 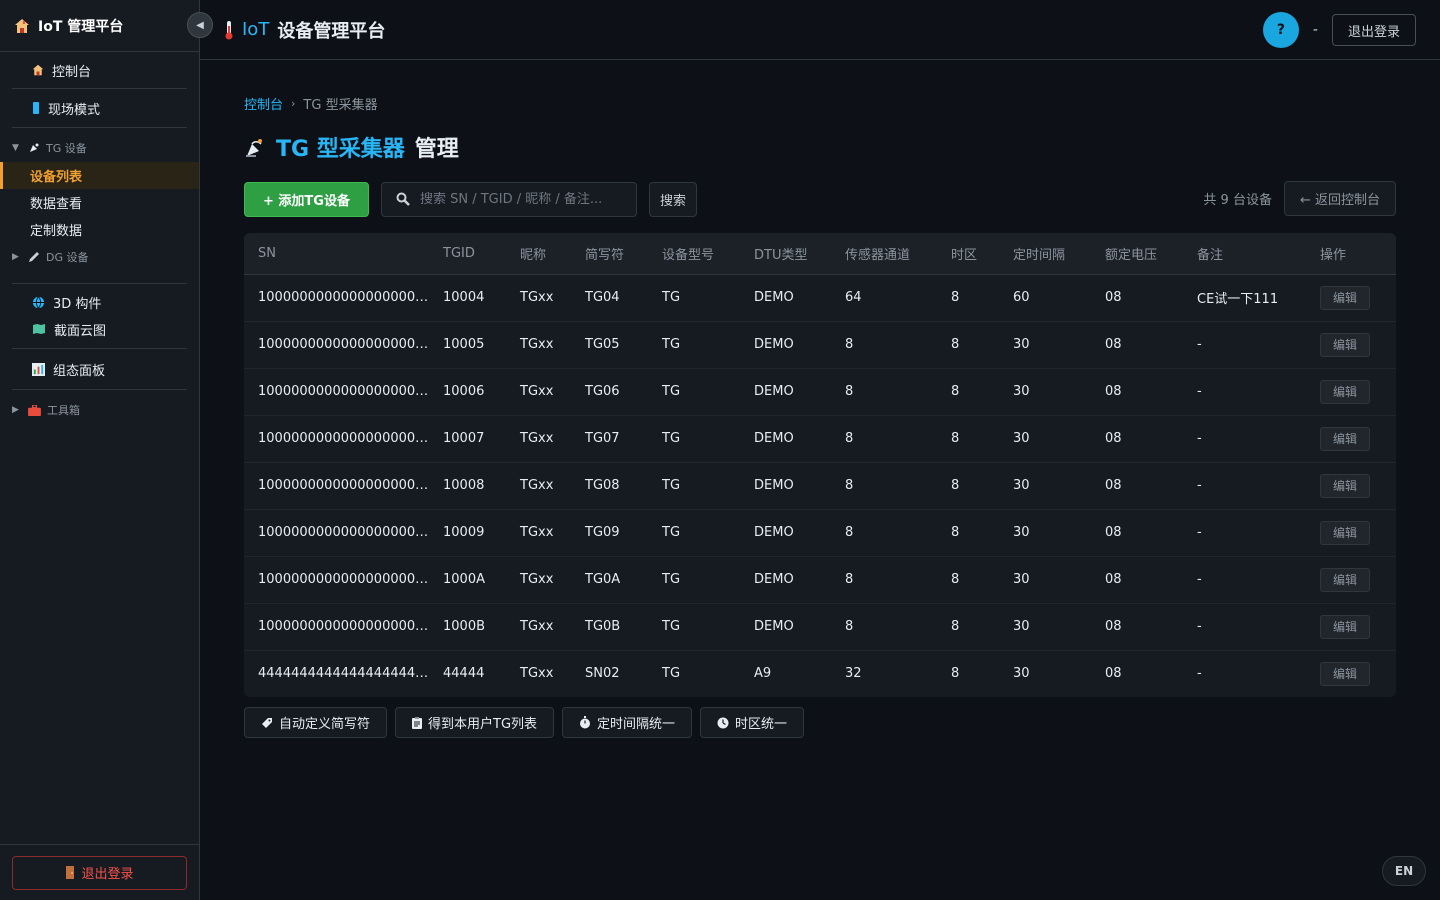 What do you see at coordinates (785, 254) in the screenshot?
I see `column-header: DTU类型` at bounding box center [785, 254].